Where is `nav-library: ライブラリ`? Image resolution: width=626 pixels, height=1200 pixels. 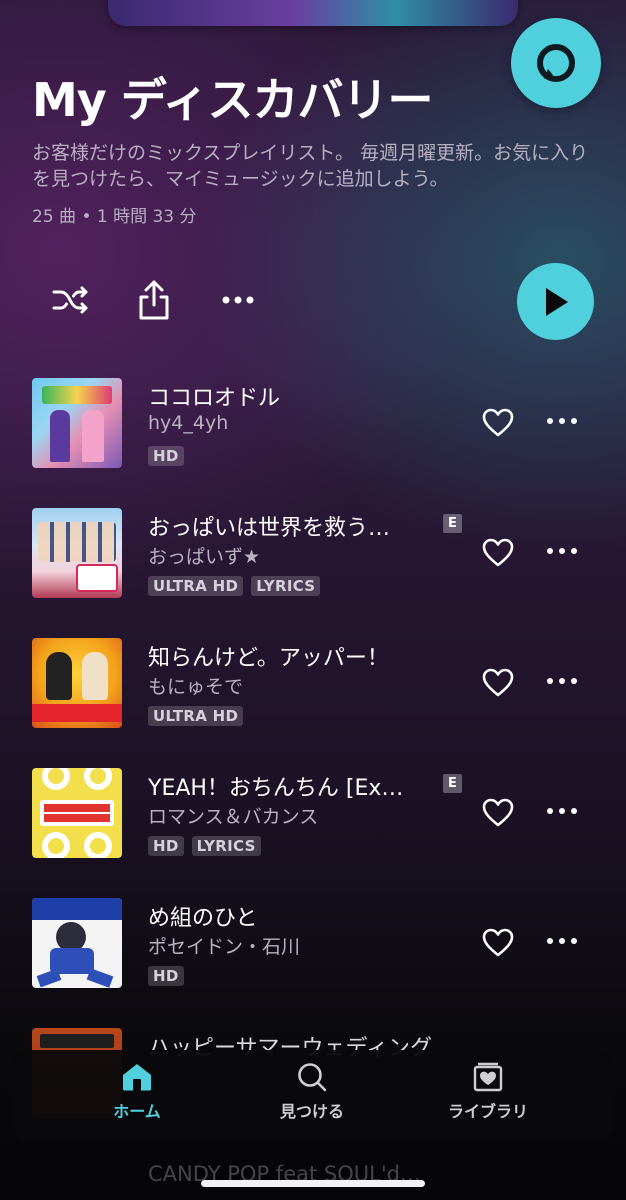 nav-library: ライブラリ is located at coordinates (488, 1092).